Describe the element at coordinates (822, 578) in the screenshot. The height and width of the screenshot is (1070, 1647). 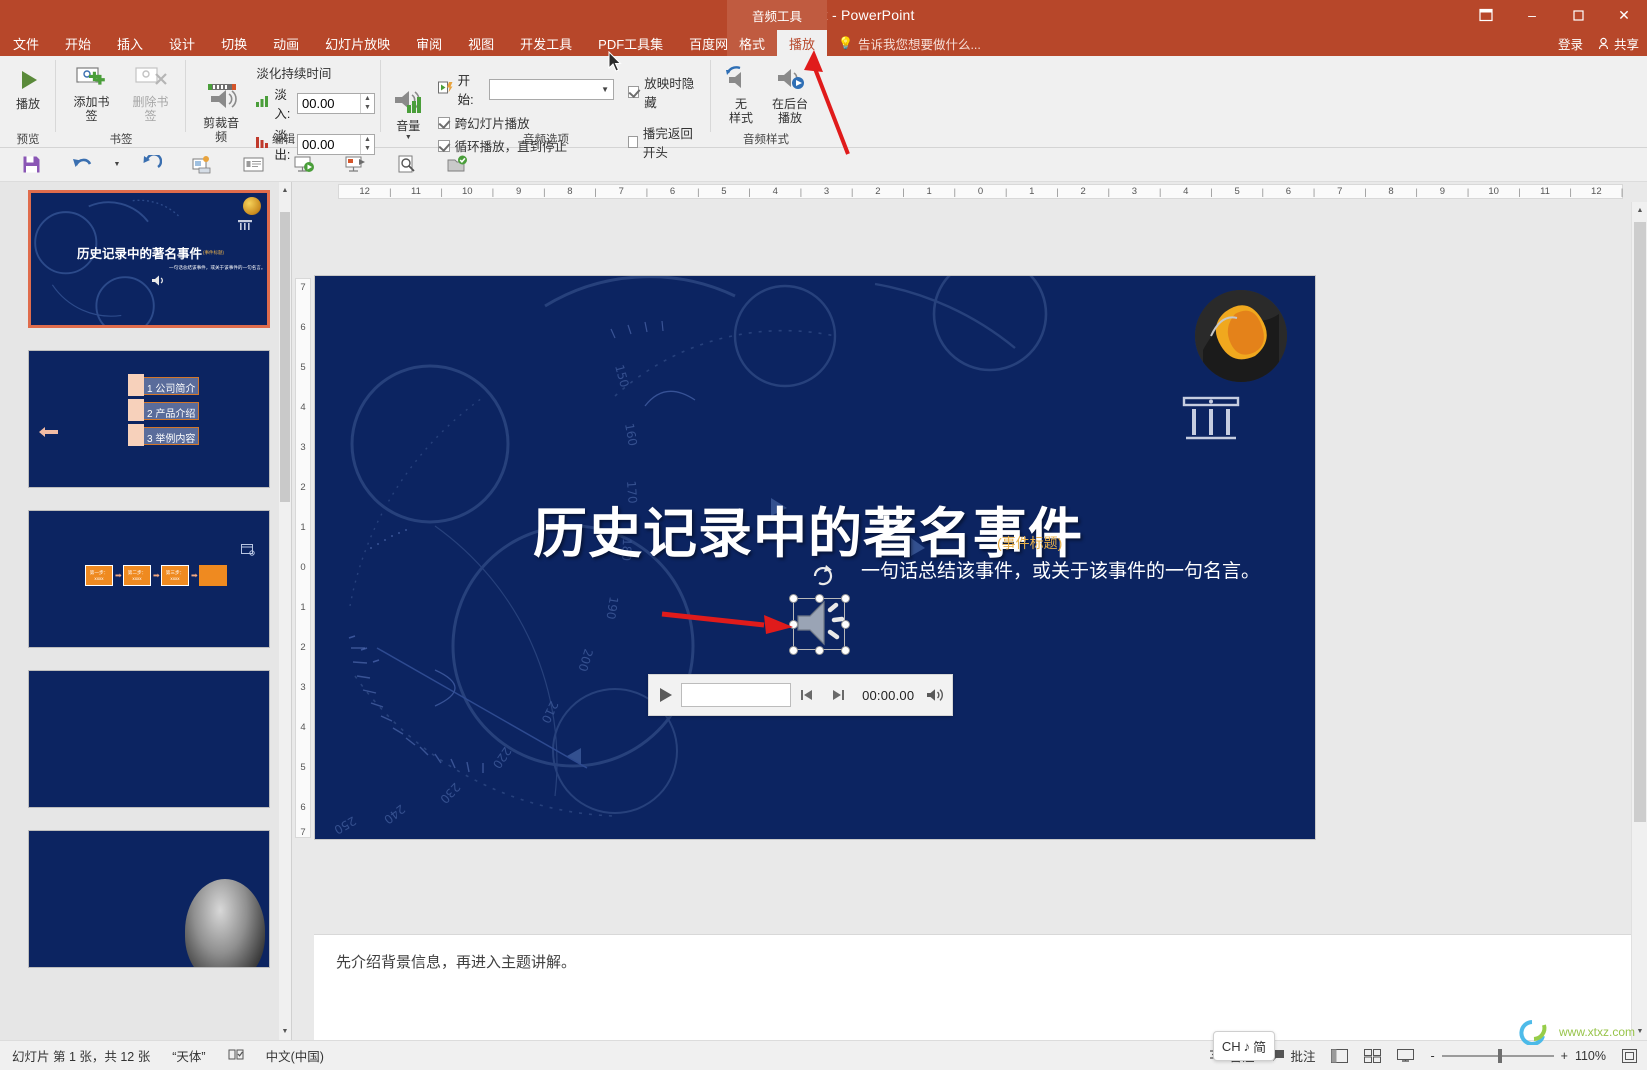
I see `rotate-handle-icon` at that location.